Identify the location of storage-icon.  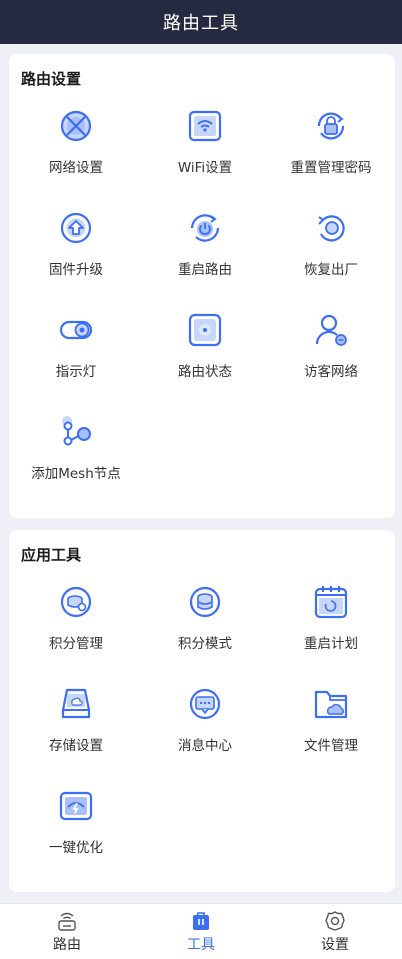
(76, 704).